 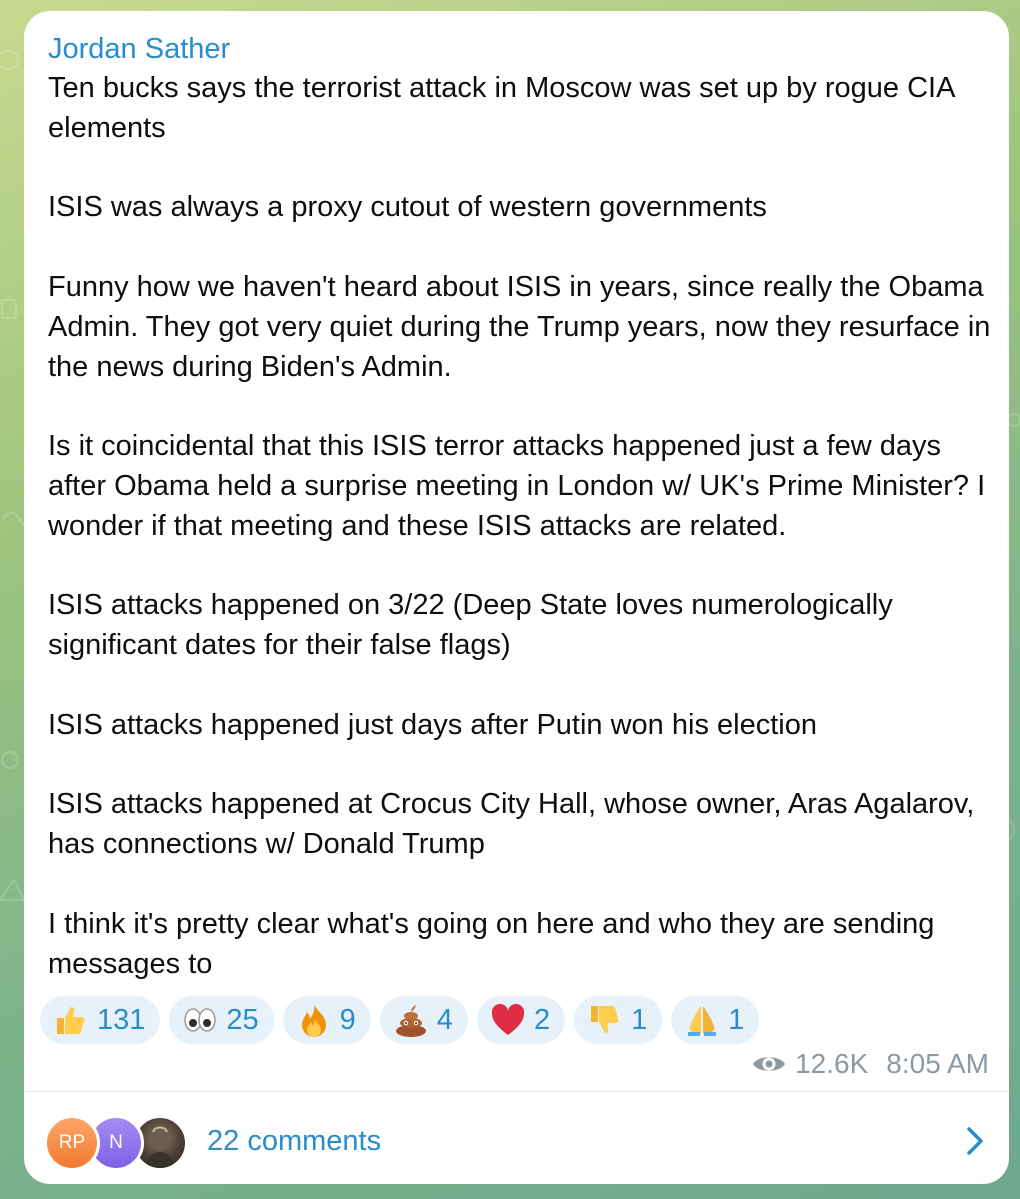 What do you see at coordinates (542, 1019) in the screenshot?
I see `reaction-count: 2` at bounding box center [542, 1019].